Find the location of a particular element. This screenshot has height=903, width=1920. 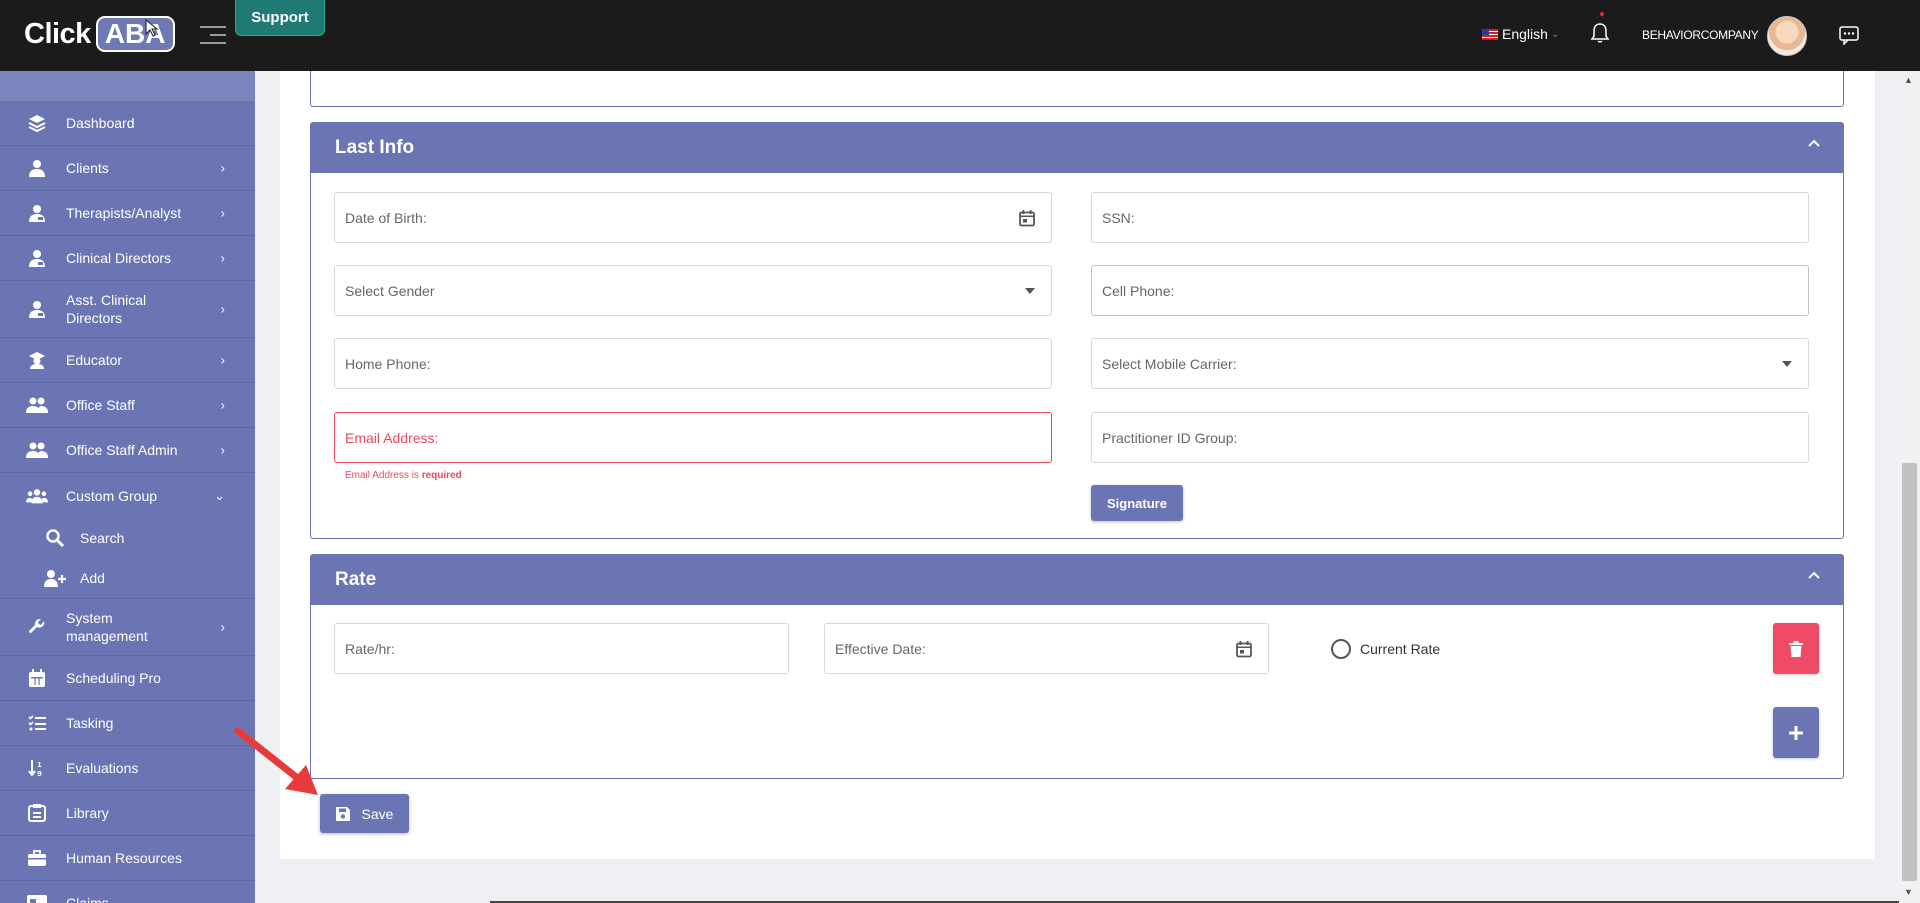

current-rate-label: Current Rate is located at coordinates (1400, 649).